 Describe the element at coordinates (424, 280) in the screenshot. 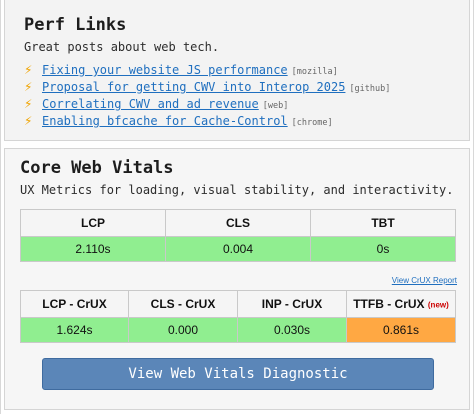

I see `view-crux-report-link: View CrUX Report` at that location.